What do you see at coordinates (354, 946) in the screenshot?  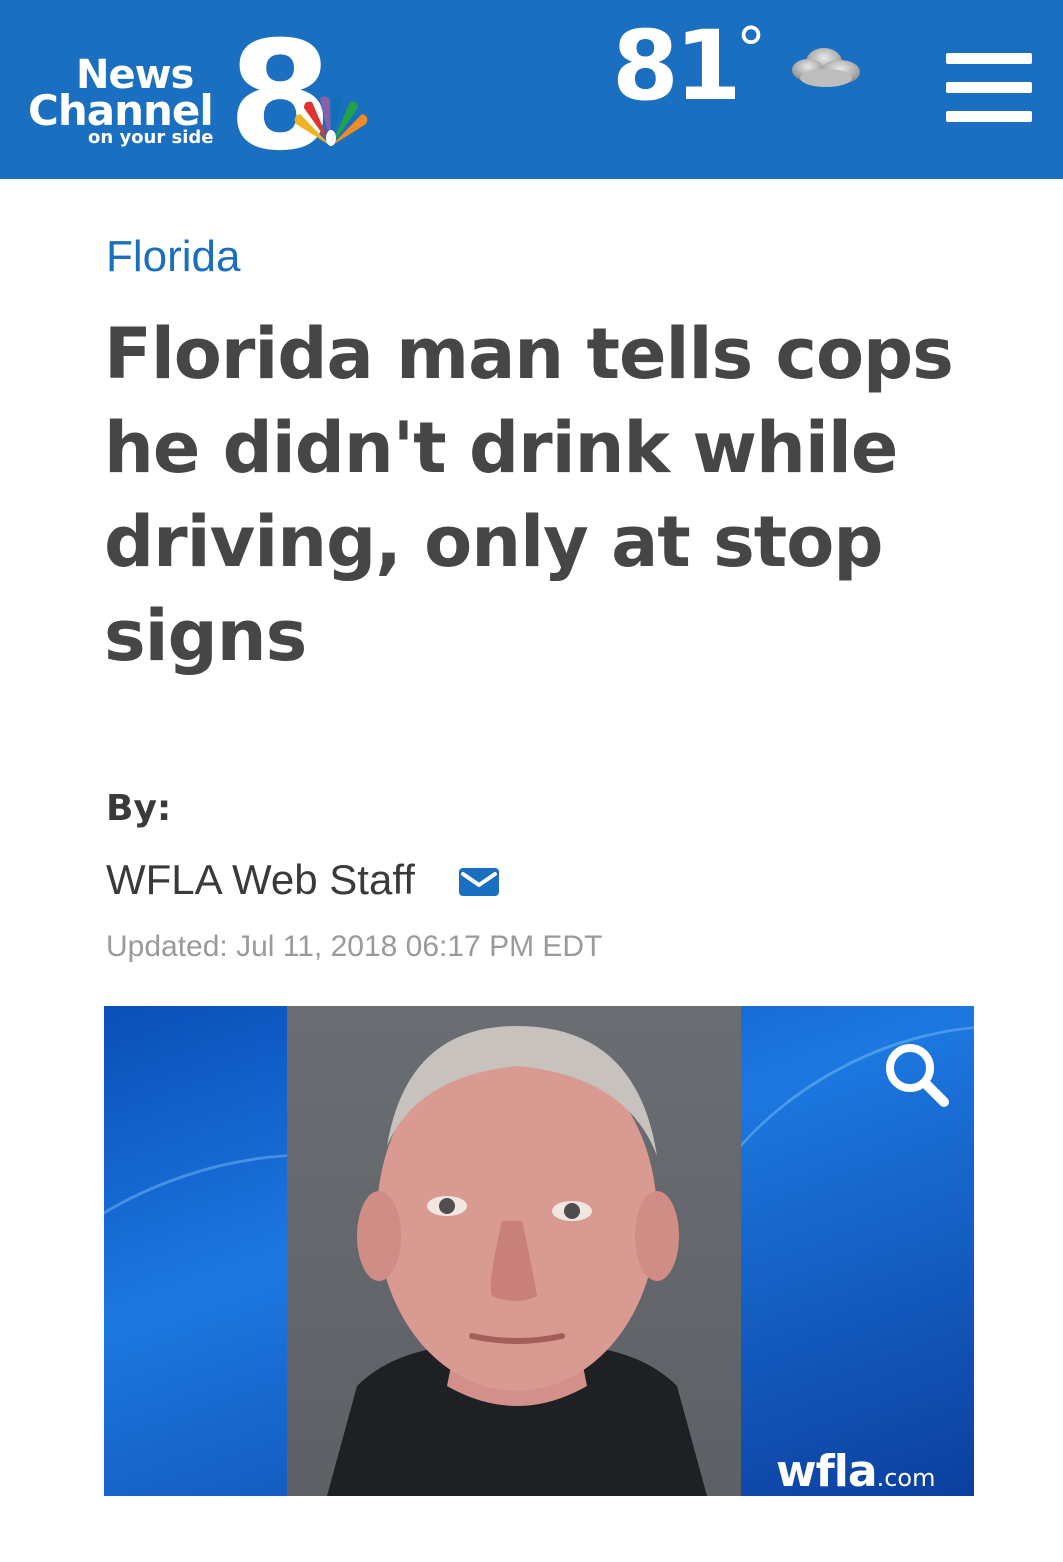 I see `updated-timestamp: Updated: Jul 11, 2018 06:17 PM EDT` at bounding box center [354, 946].